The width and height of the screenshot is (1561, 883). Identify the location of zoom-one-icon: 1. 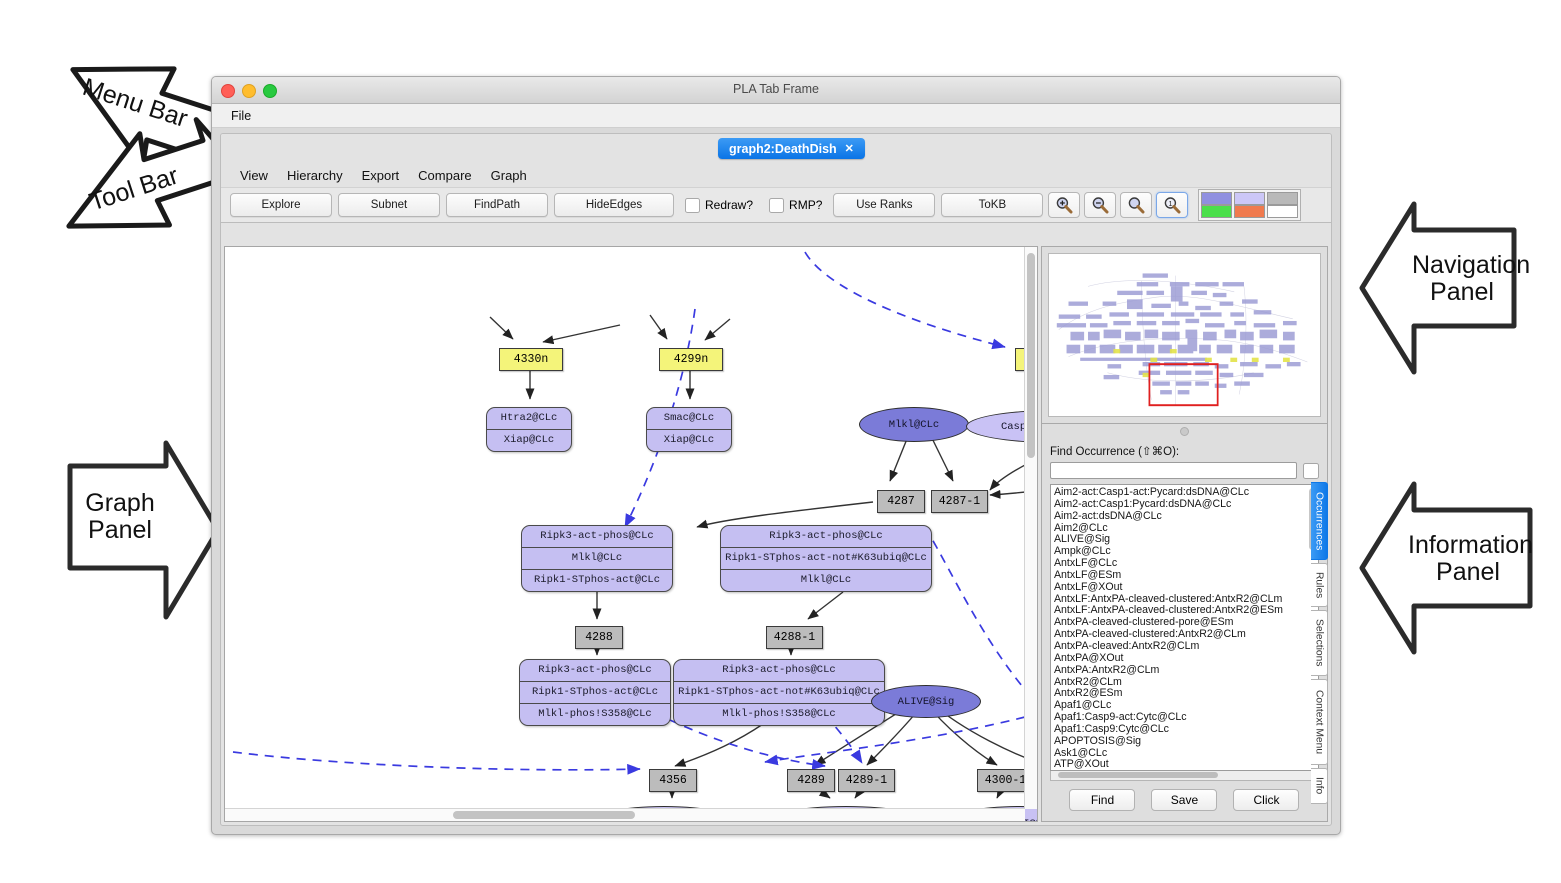
(1172, 205).